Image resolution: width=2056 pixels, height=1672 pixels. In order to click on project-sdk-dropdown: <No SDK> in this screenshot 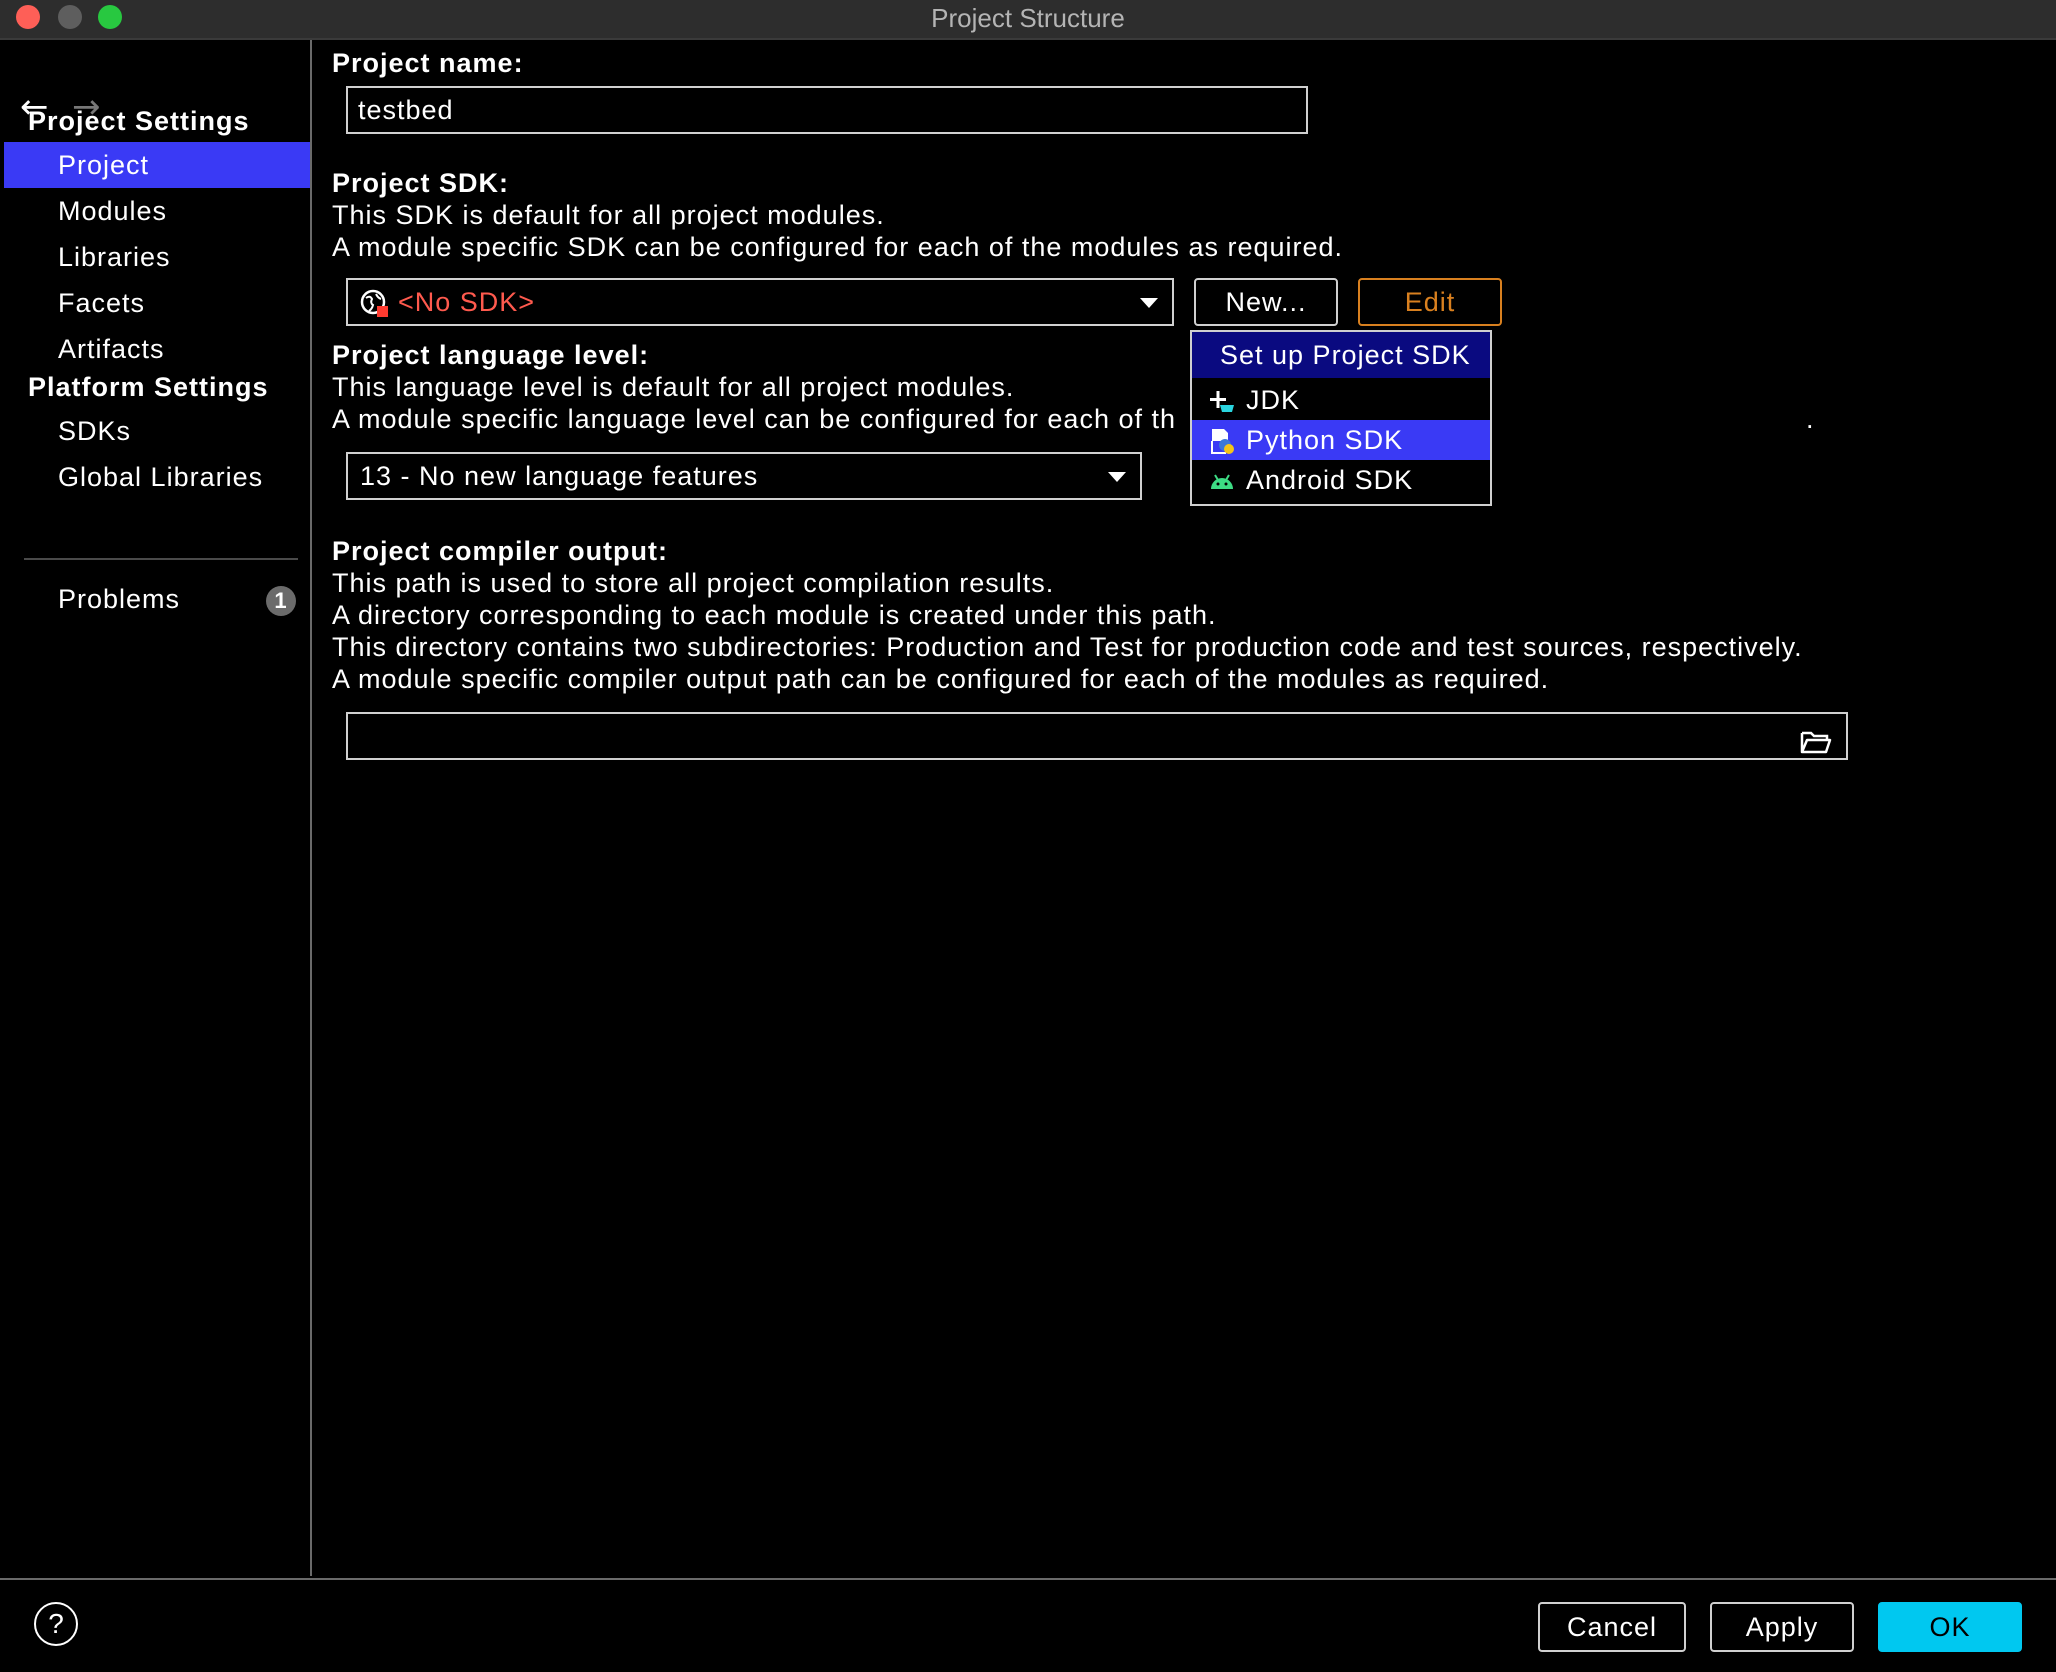, I will do `click(760, 302)`.